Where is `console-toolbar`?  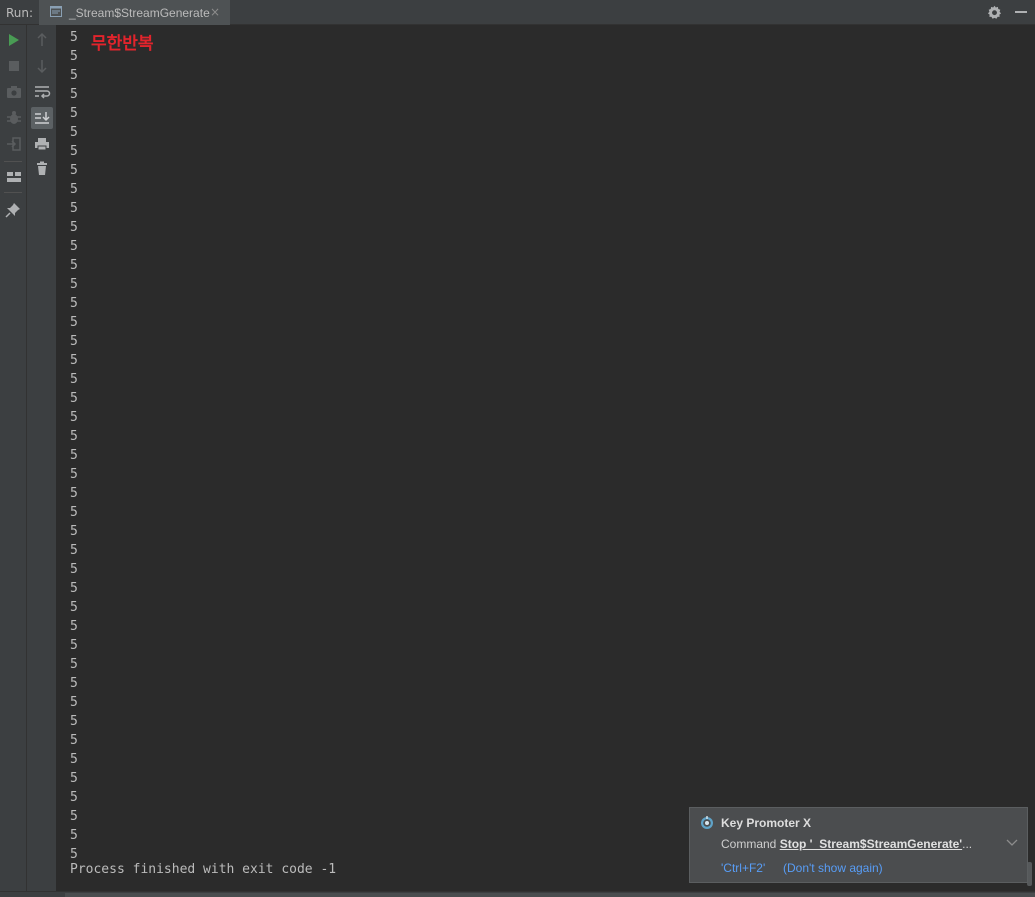 console-toolbar is located at coordinates (42, 458).